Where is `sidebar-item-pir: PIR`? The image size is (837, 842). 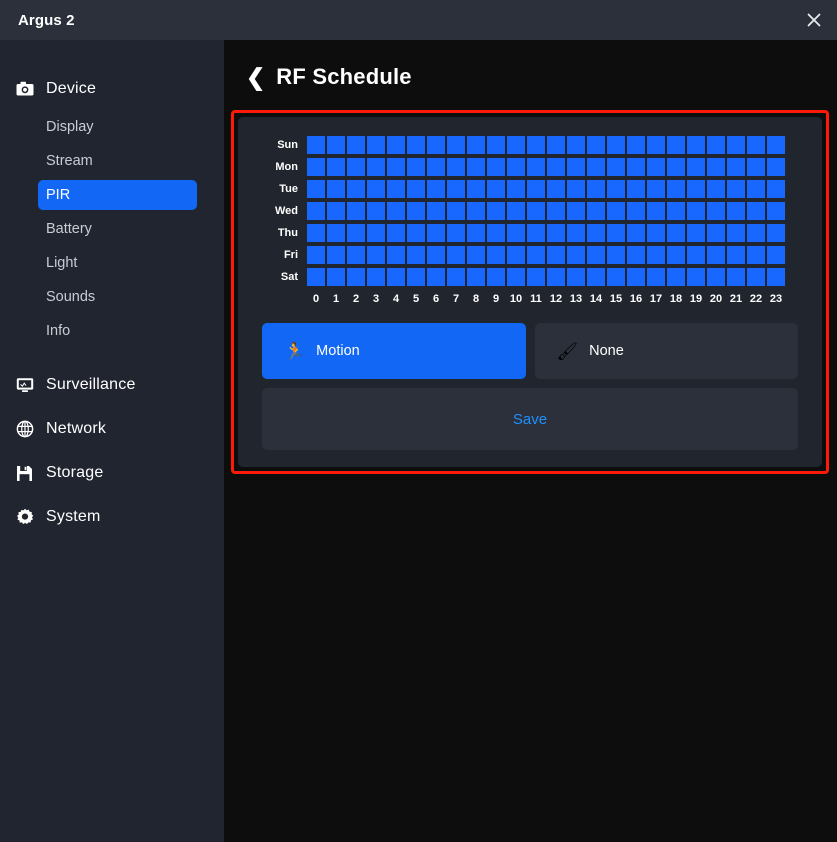
sidebar-item-pir: PIR is located at coordinates (117, 195).